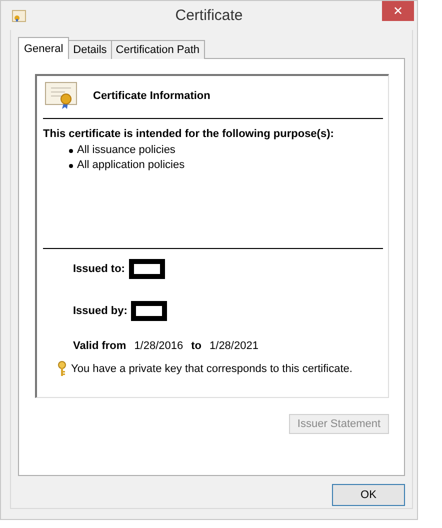 The width and height of the screenshot is (442, 528). Describe the element at coordinates (99, 346) in the screenshot. I see `valid-from-label: Valid from` at that location.